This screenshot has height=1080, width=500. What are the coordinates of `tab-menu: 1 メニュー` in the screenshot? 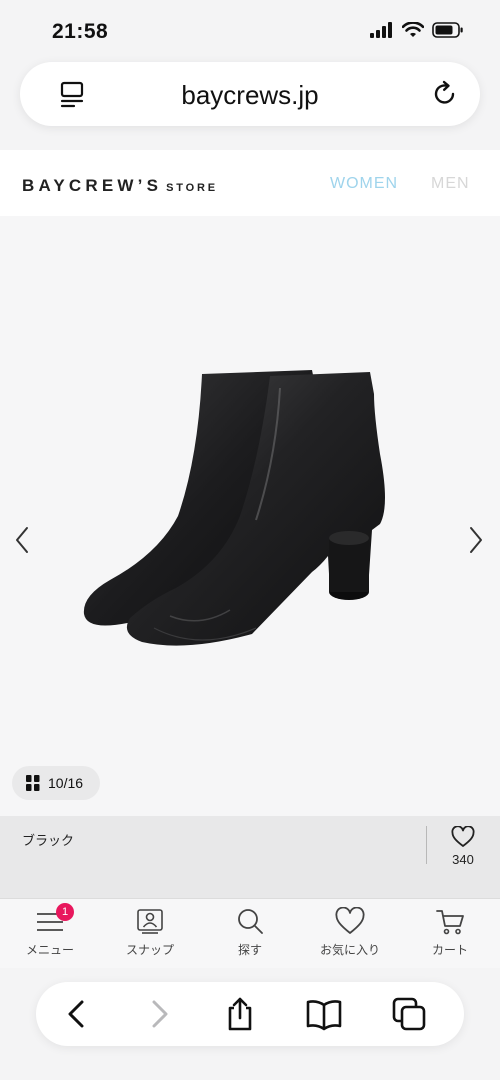 It's located at (50, 935).